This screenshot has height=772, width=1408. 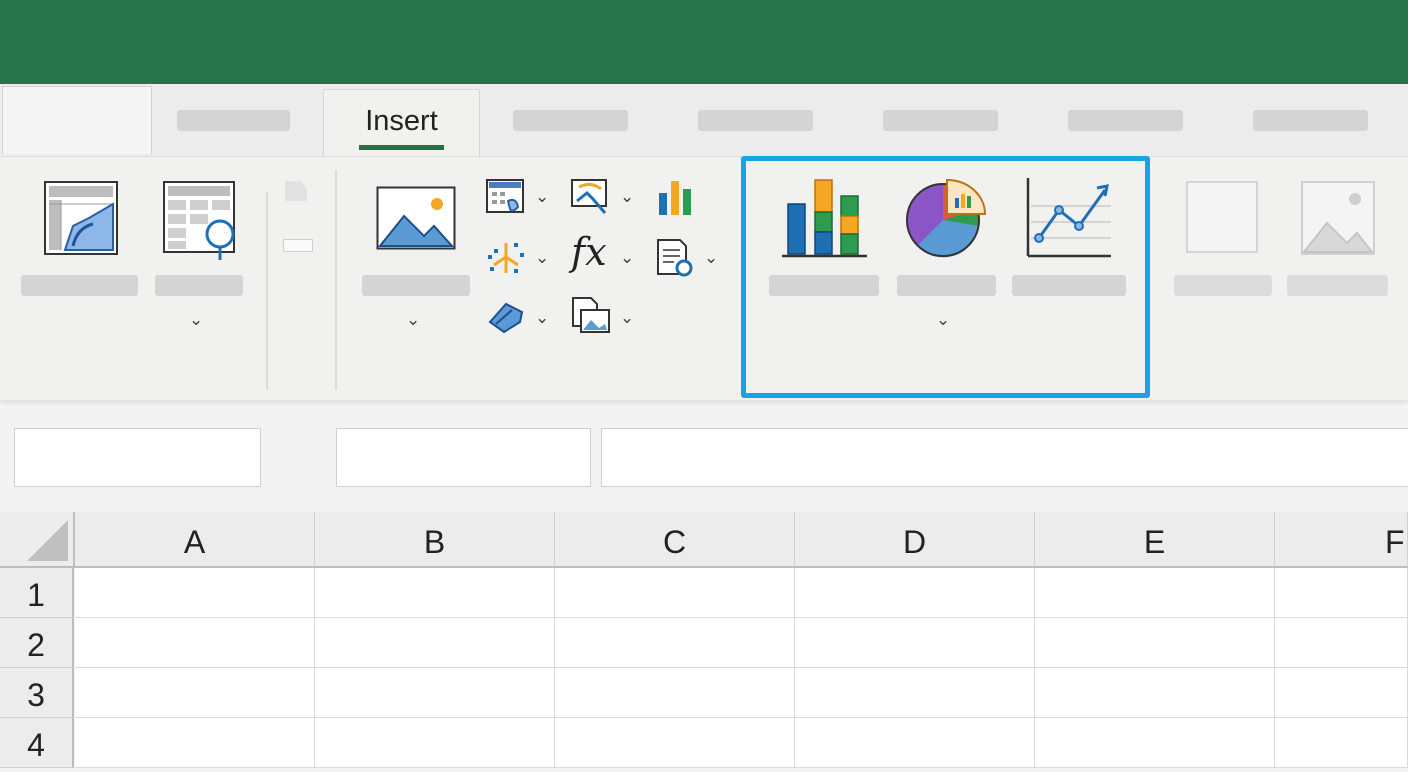 What do you see at coordinates (915, 743) in the screenshot?
I see `cell-d4` at bounding box center [915, 743].